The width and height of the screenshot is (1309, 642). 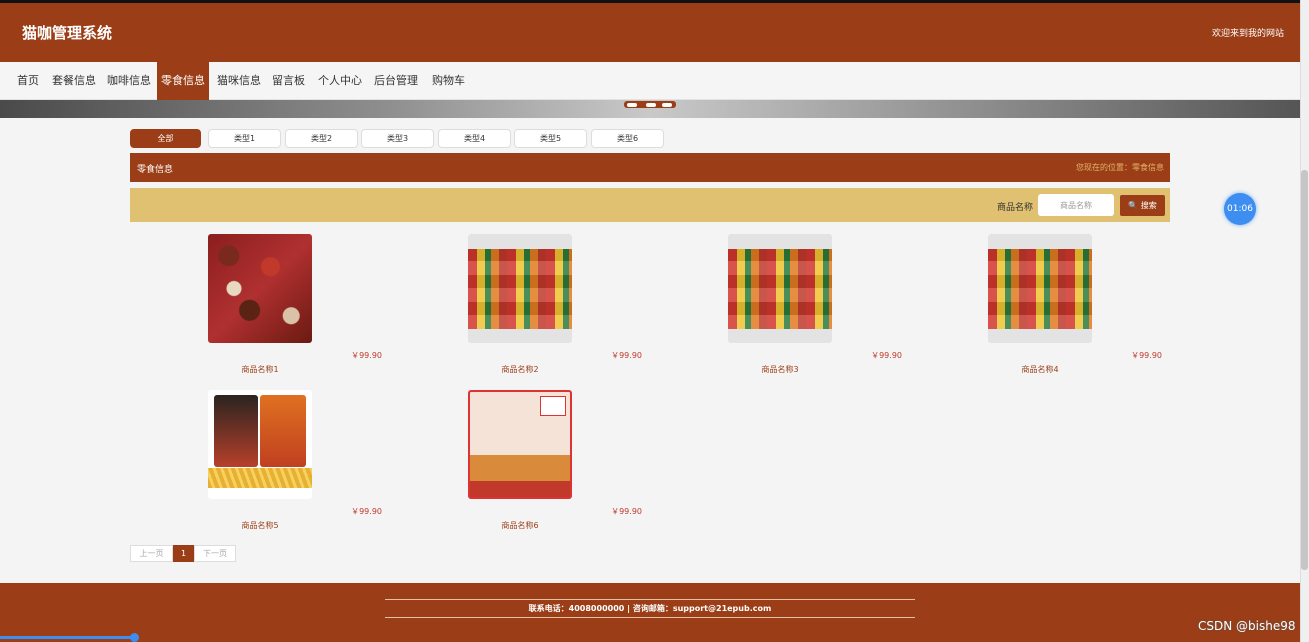 What do you see at coordinates (1040, 369) in the screenshot?
I see `product-name: 商品名称4` at bounding box center [1040, 369].